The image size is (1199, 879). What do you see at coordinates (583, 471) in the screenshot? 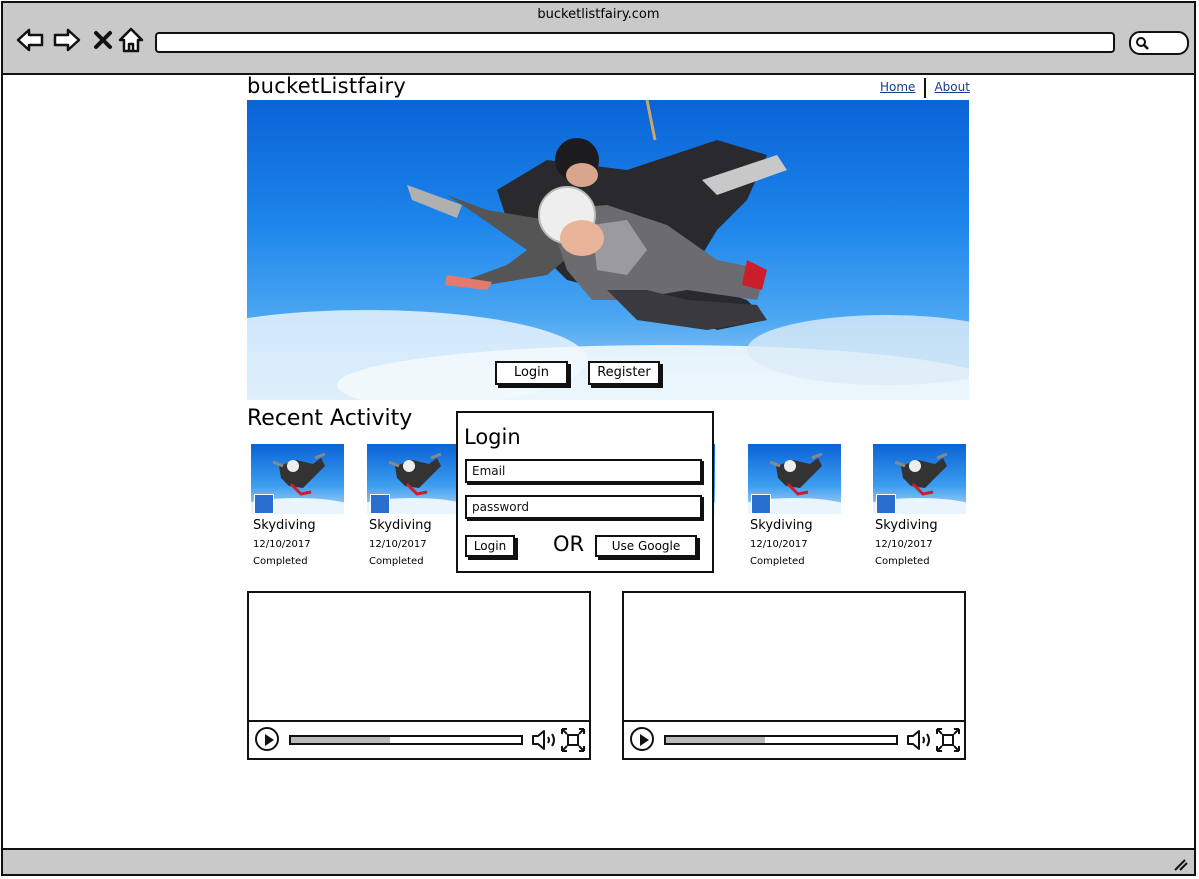
I see `email-field: Email` at bounding box center [583, 471].